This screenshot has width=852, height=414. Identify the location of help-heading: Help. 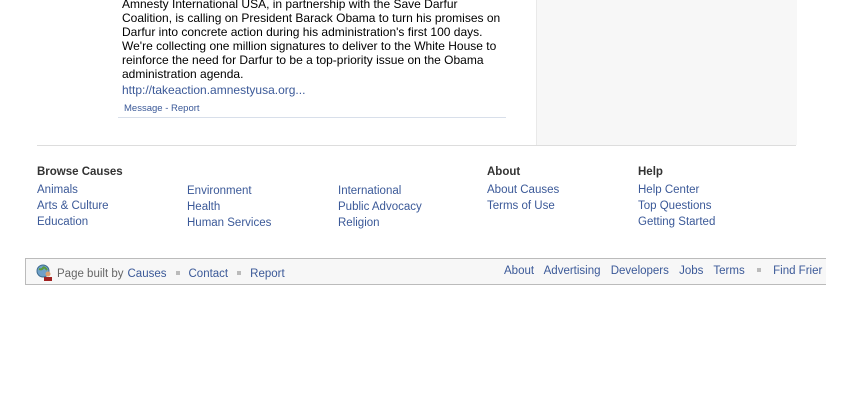
(650, 172).